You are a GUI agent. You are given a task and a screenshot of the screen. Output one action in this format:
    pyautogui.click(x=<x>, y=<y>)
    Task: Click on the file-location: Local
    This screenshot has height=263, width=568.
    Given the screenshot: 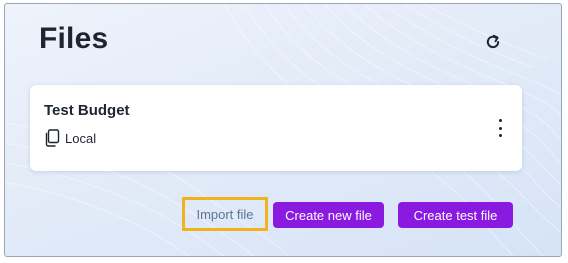 What is the action you would take?
    pyautogui.click(x=70, y=138)
    